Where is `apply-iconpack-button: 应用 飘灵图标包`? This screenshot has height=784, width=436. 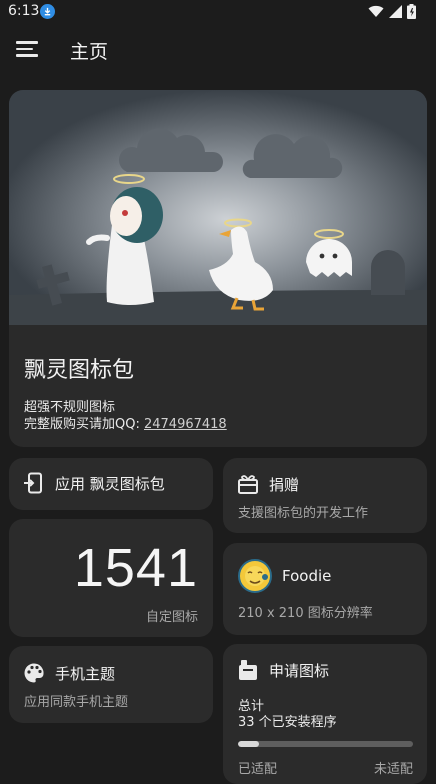 apply-iconpack-button: 应用 飘灵图标包 is located at coordinates (111, 484).